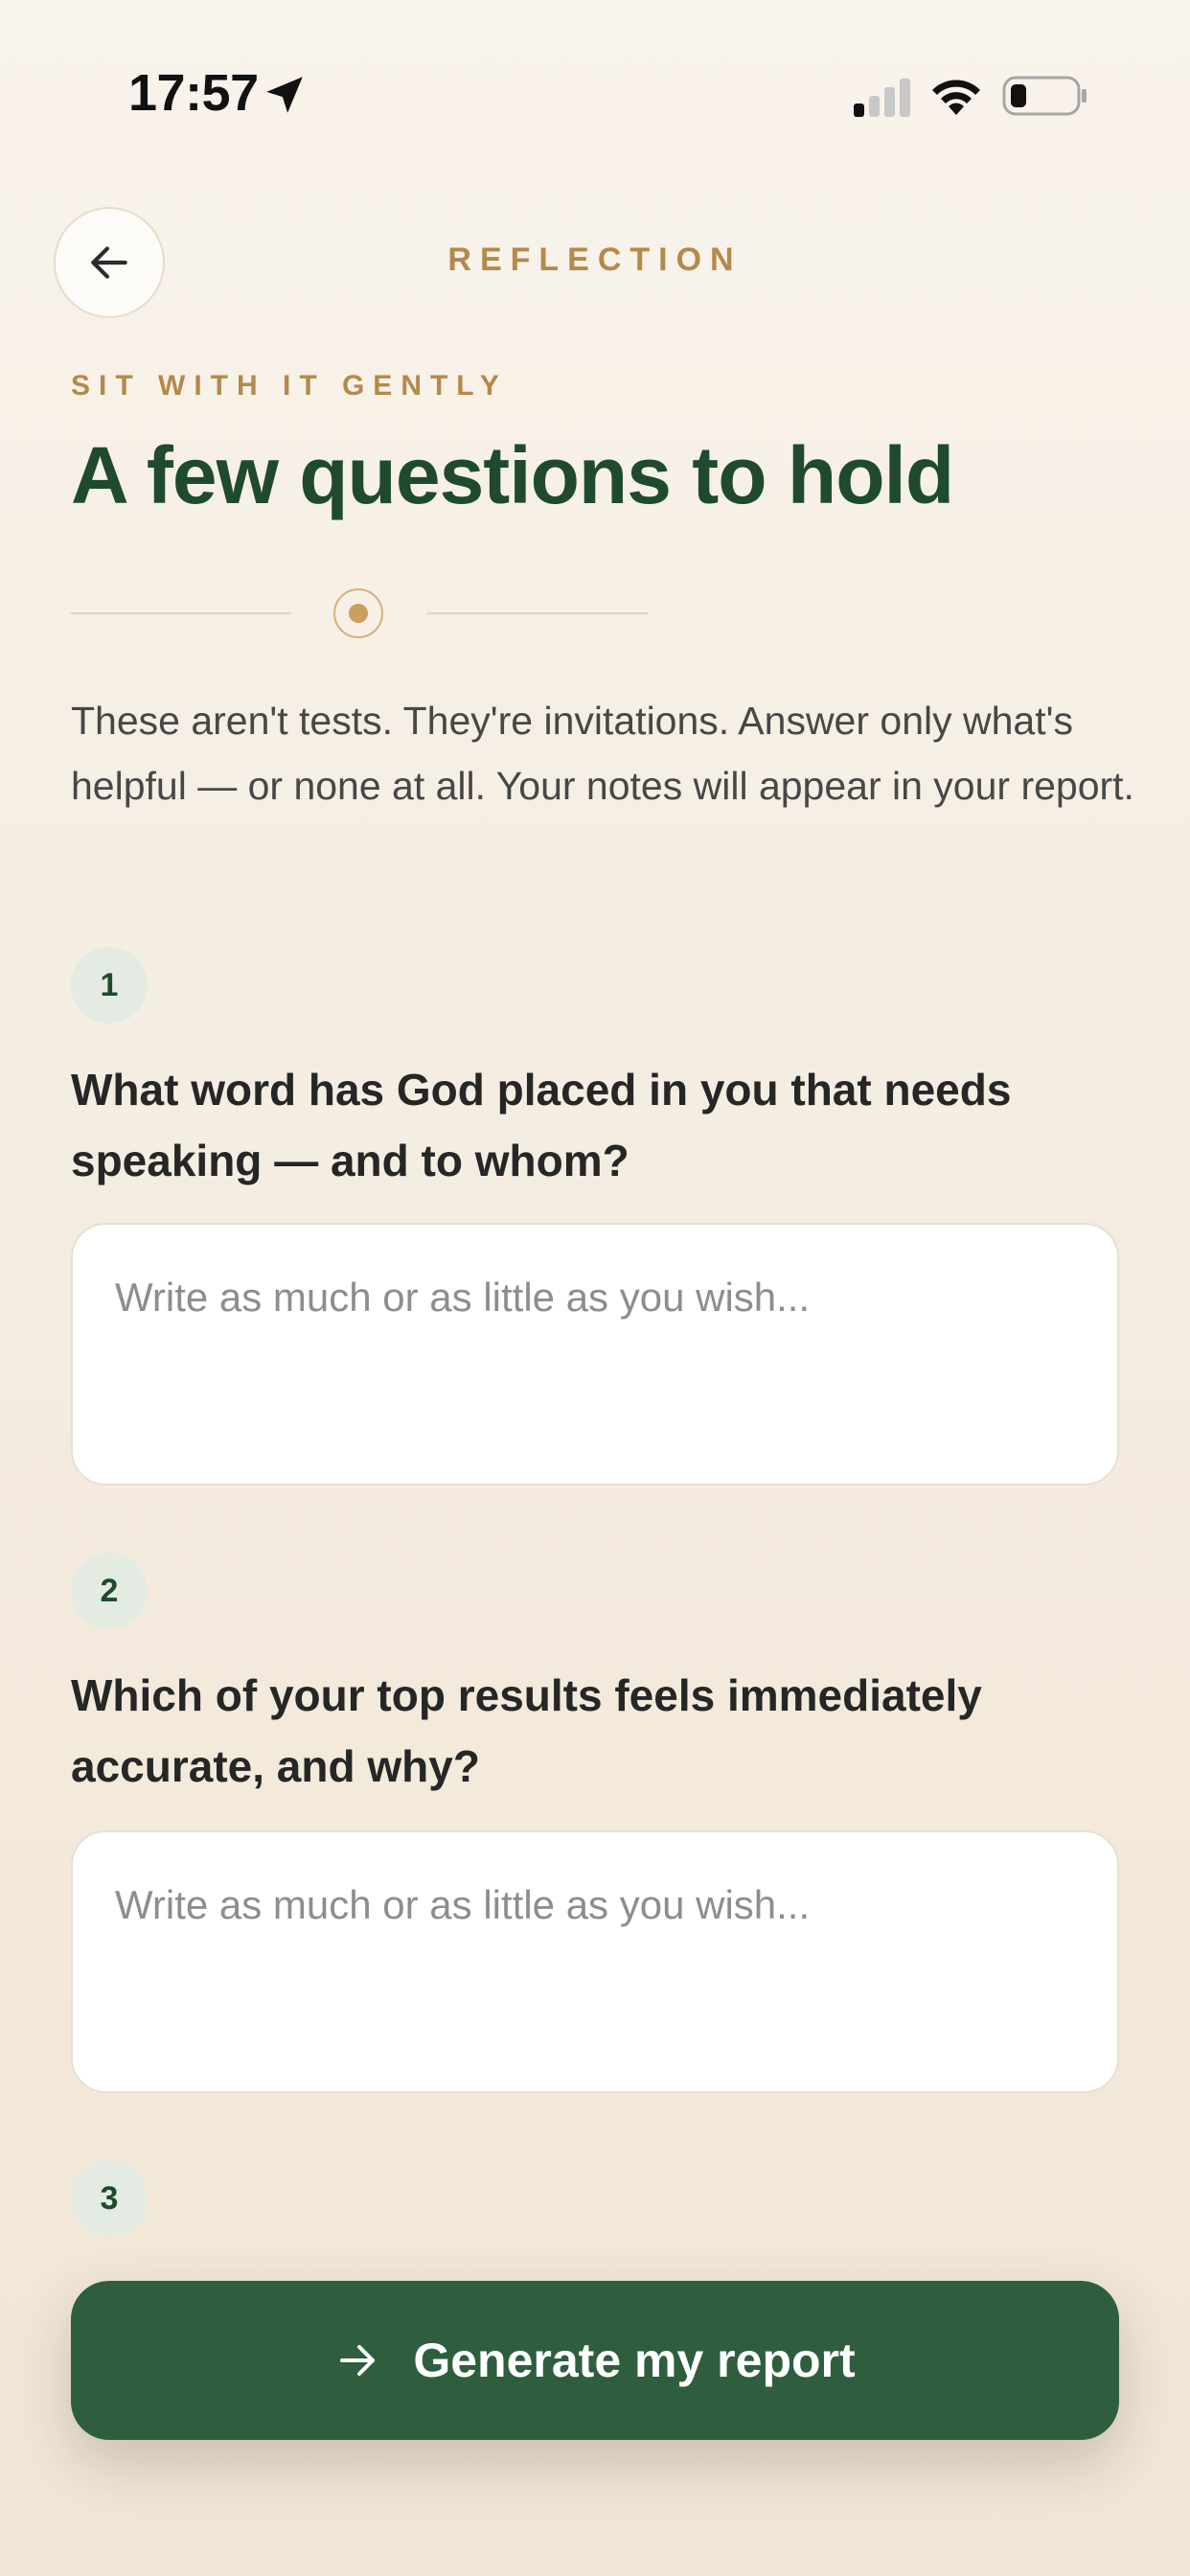 This screenshot has width=1190, height=2576. Describe the element at coordinates (109, 1590) in the screenshot. I see `question-number-badge: 2` at that location.